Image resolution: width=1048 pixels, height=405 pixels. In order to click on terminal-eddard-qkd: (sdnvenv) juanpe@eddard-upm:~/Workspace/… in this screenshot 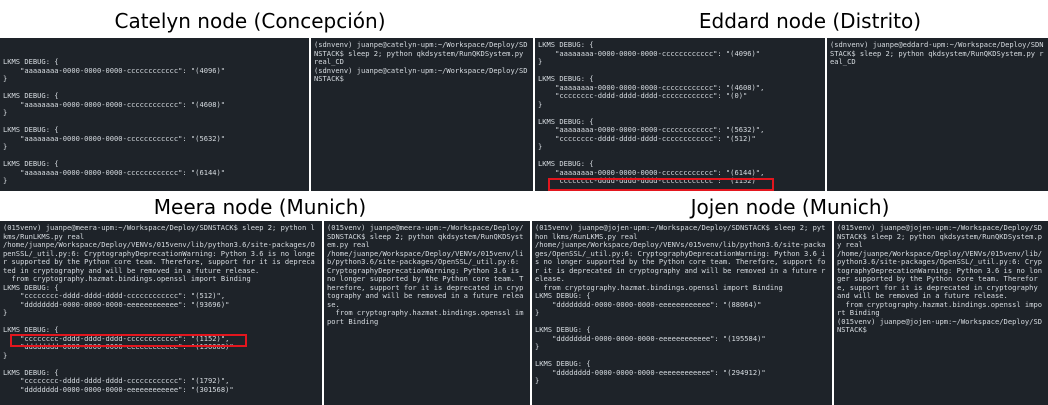, I will do `click(937, 114)`.